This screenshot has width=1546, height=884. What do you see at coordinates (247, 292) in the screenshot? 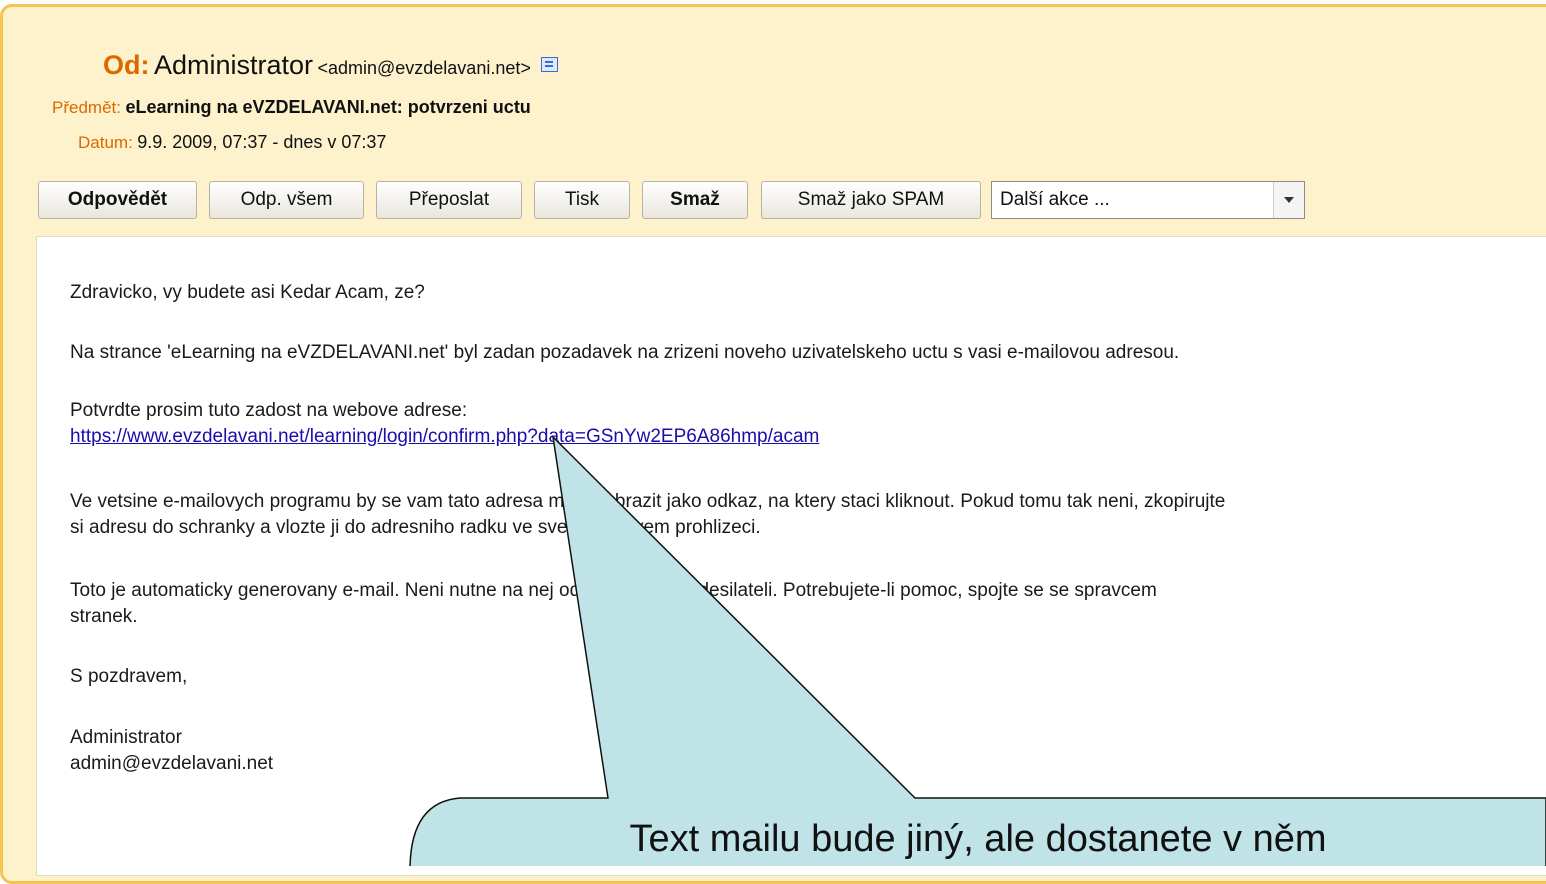
I see `greeting-text: Zdravicko, vy budete asi Kedar Acam, ze?` at bounding box center [247, 292].